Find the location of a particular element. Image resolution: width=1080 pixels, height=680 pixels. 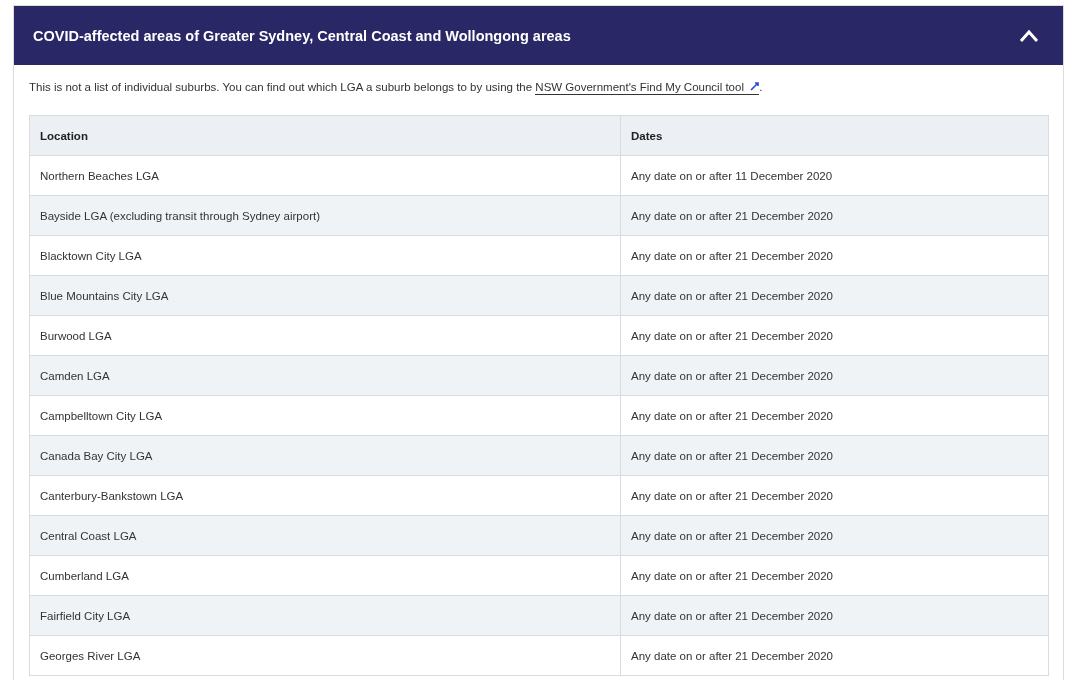

table-cell: Northern Beaches LGA is located at coordinates (325, 175).